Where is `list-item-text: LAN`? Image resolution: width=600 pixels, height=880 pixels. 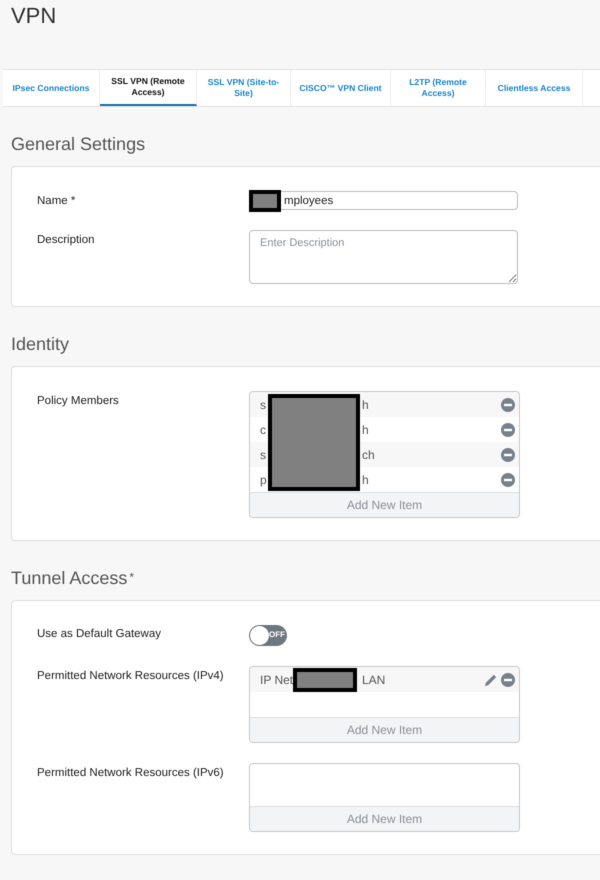 list-item-text: LAN is located at coordinates (374, 679).